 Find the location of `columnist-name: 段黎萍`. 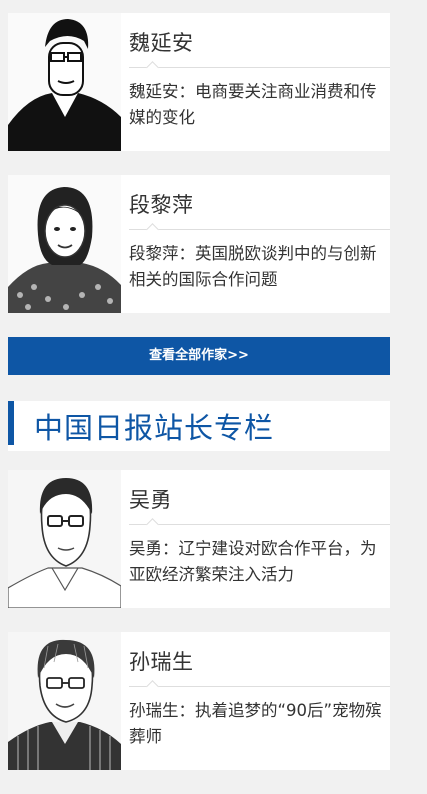

columnist-name: 段黎萍 is located at coordinates (161, 204).